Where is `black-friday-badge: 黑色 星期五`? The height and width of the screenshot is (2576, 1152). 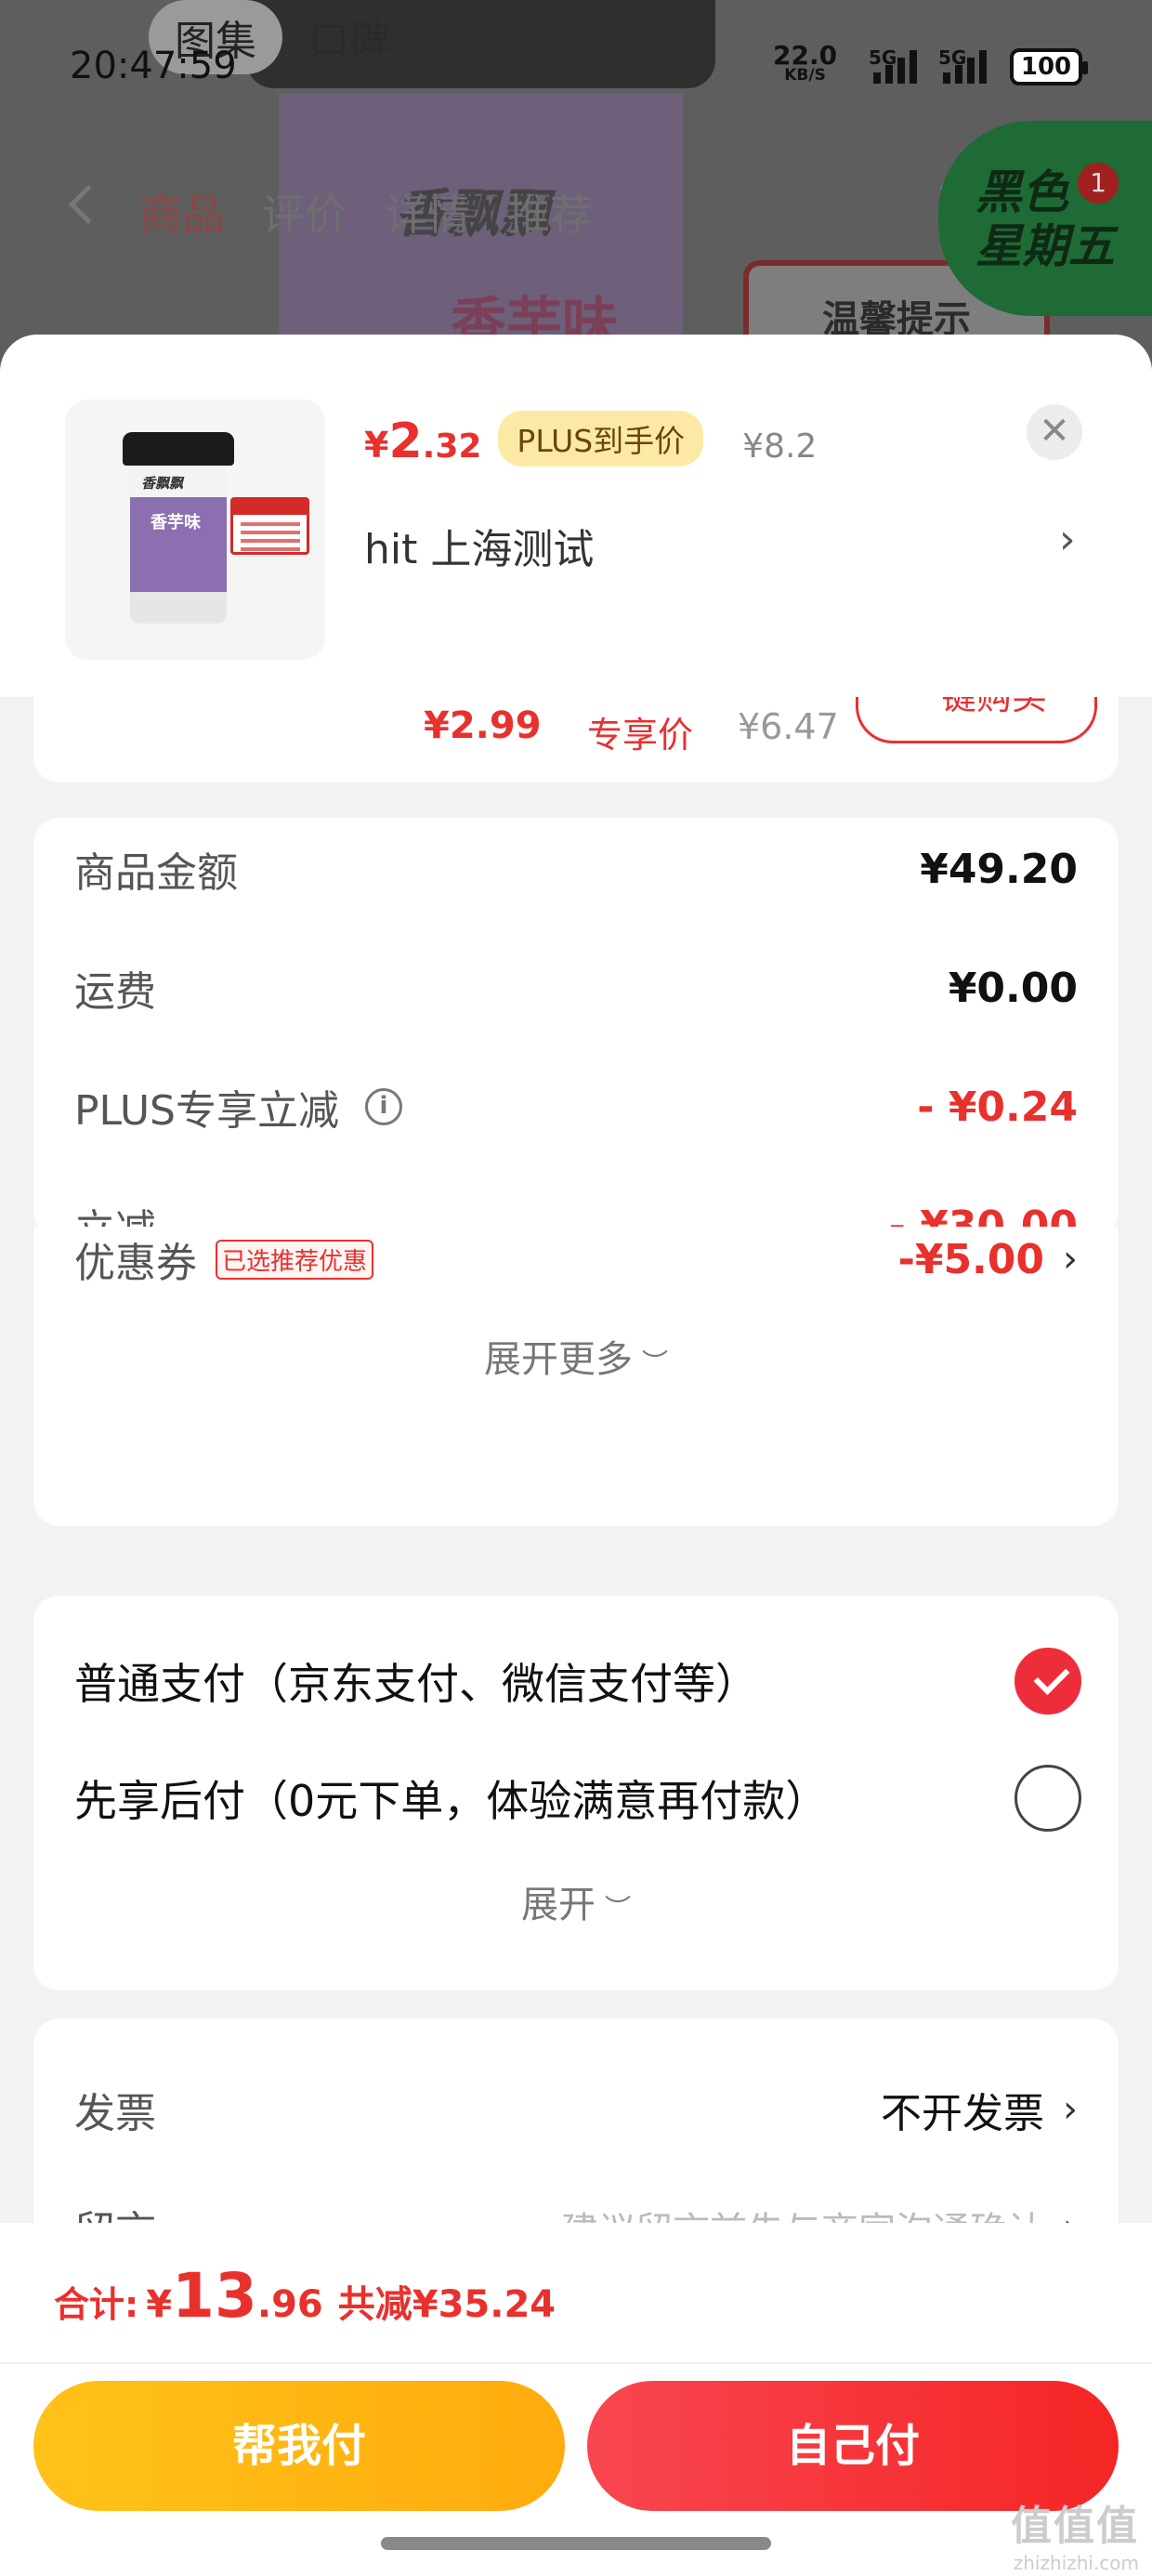
black-friday-badge: 黑色 星期五 is located at coordinates (1045, 218).